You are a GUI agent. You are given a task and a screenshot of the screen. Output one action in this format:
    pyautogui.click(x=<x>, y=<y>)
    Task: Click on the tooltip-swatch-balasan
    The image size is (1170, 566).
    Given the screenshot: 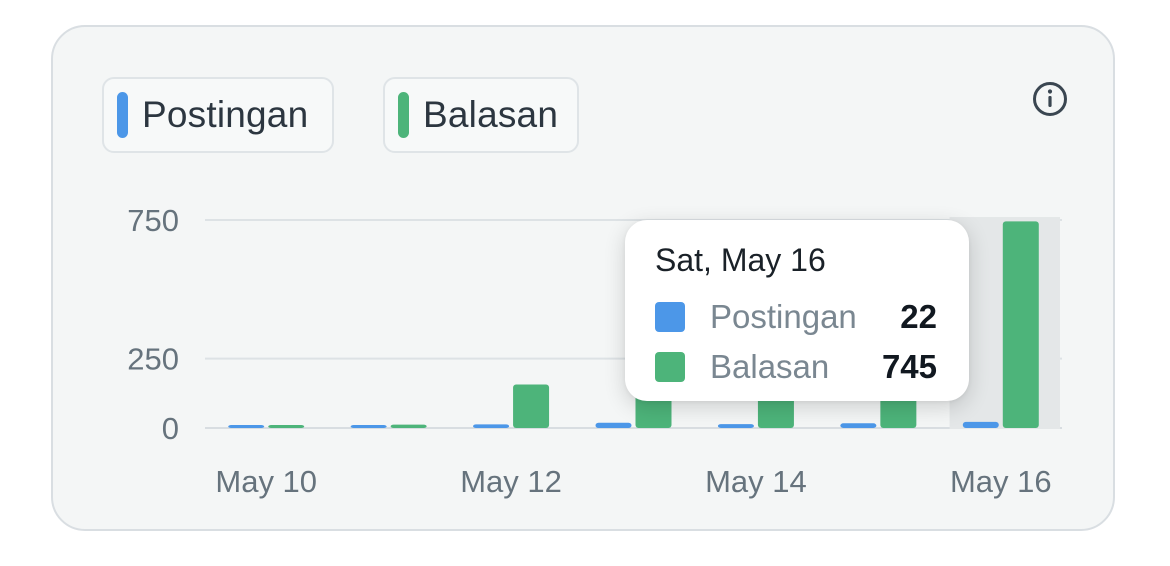 What is the action you would take?
    pyautogui.click(x=670, y=367)
    